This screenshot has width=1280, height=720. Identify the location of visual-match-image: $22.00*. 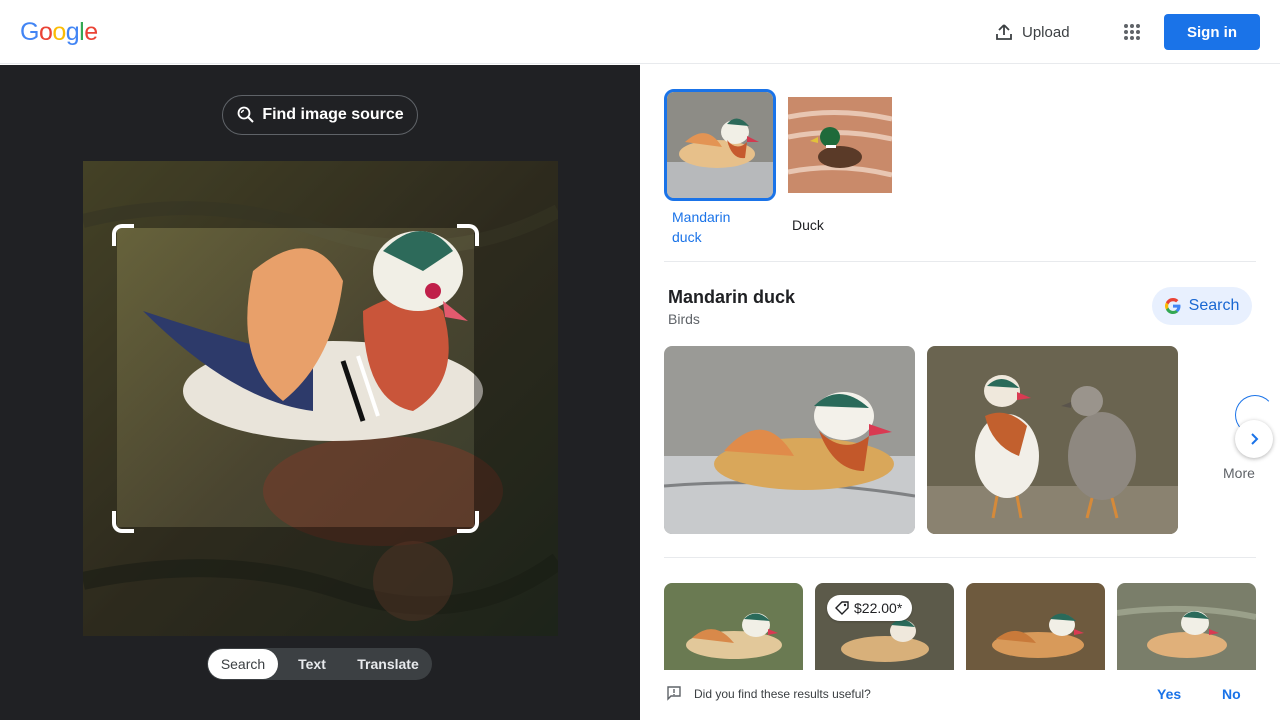
(884, 628).